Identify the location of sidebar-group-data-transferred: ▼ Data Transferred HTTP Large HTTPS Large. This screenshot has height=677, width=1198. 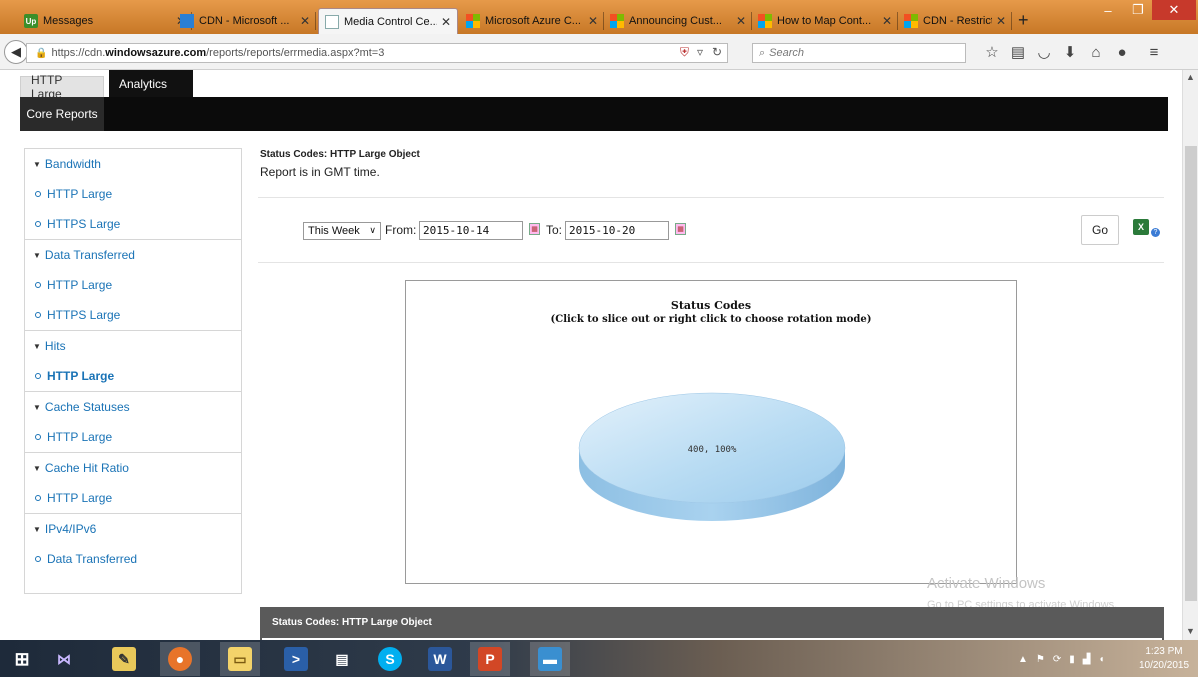
(133, 285).